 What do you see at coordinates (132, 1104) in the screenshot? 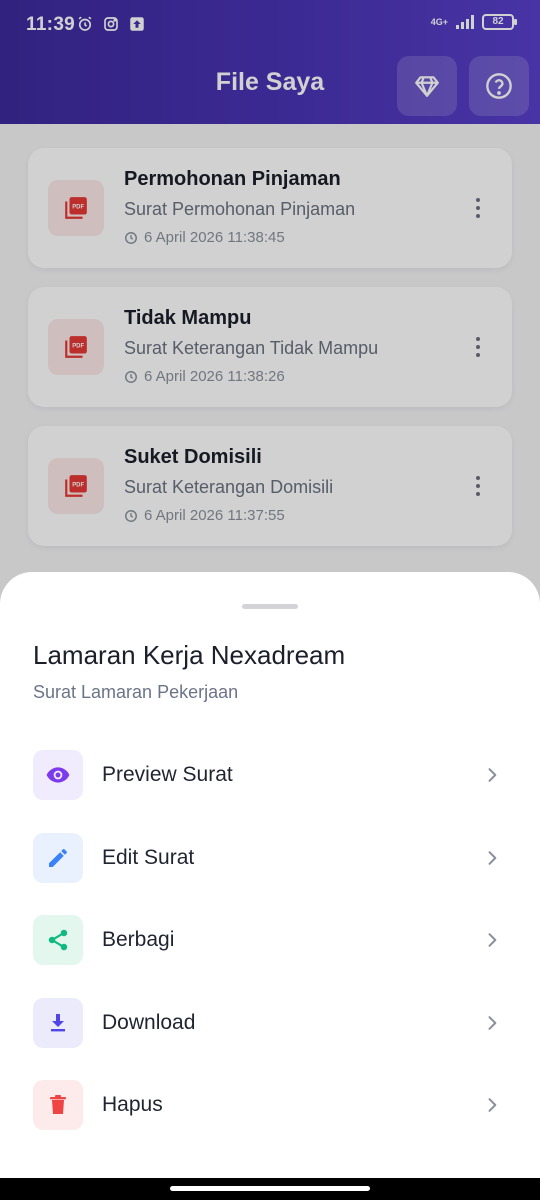
I see `action-label: Hapus` at bounding box center [132, 1104].